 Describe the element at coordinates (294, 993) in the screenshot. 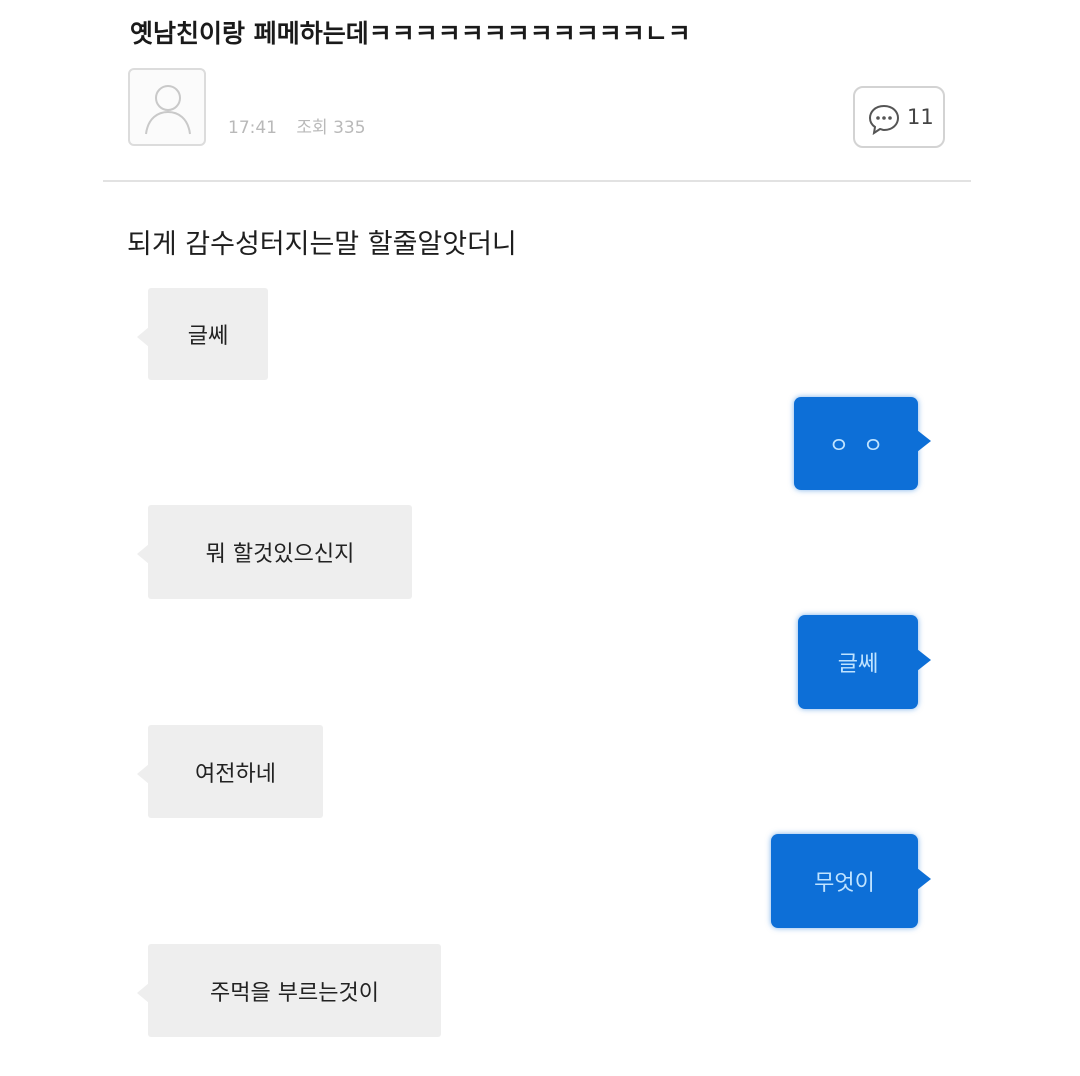

I see `message-text: 주먹을 부르는것이` at that location.